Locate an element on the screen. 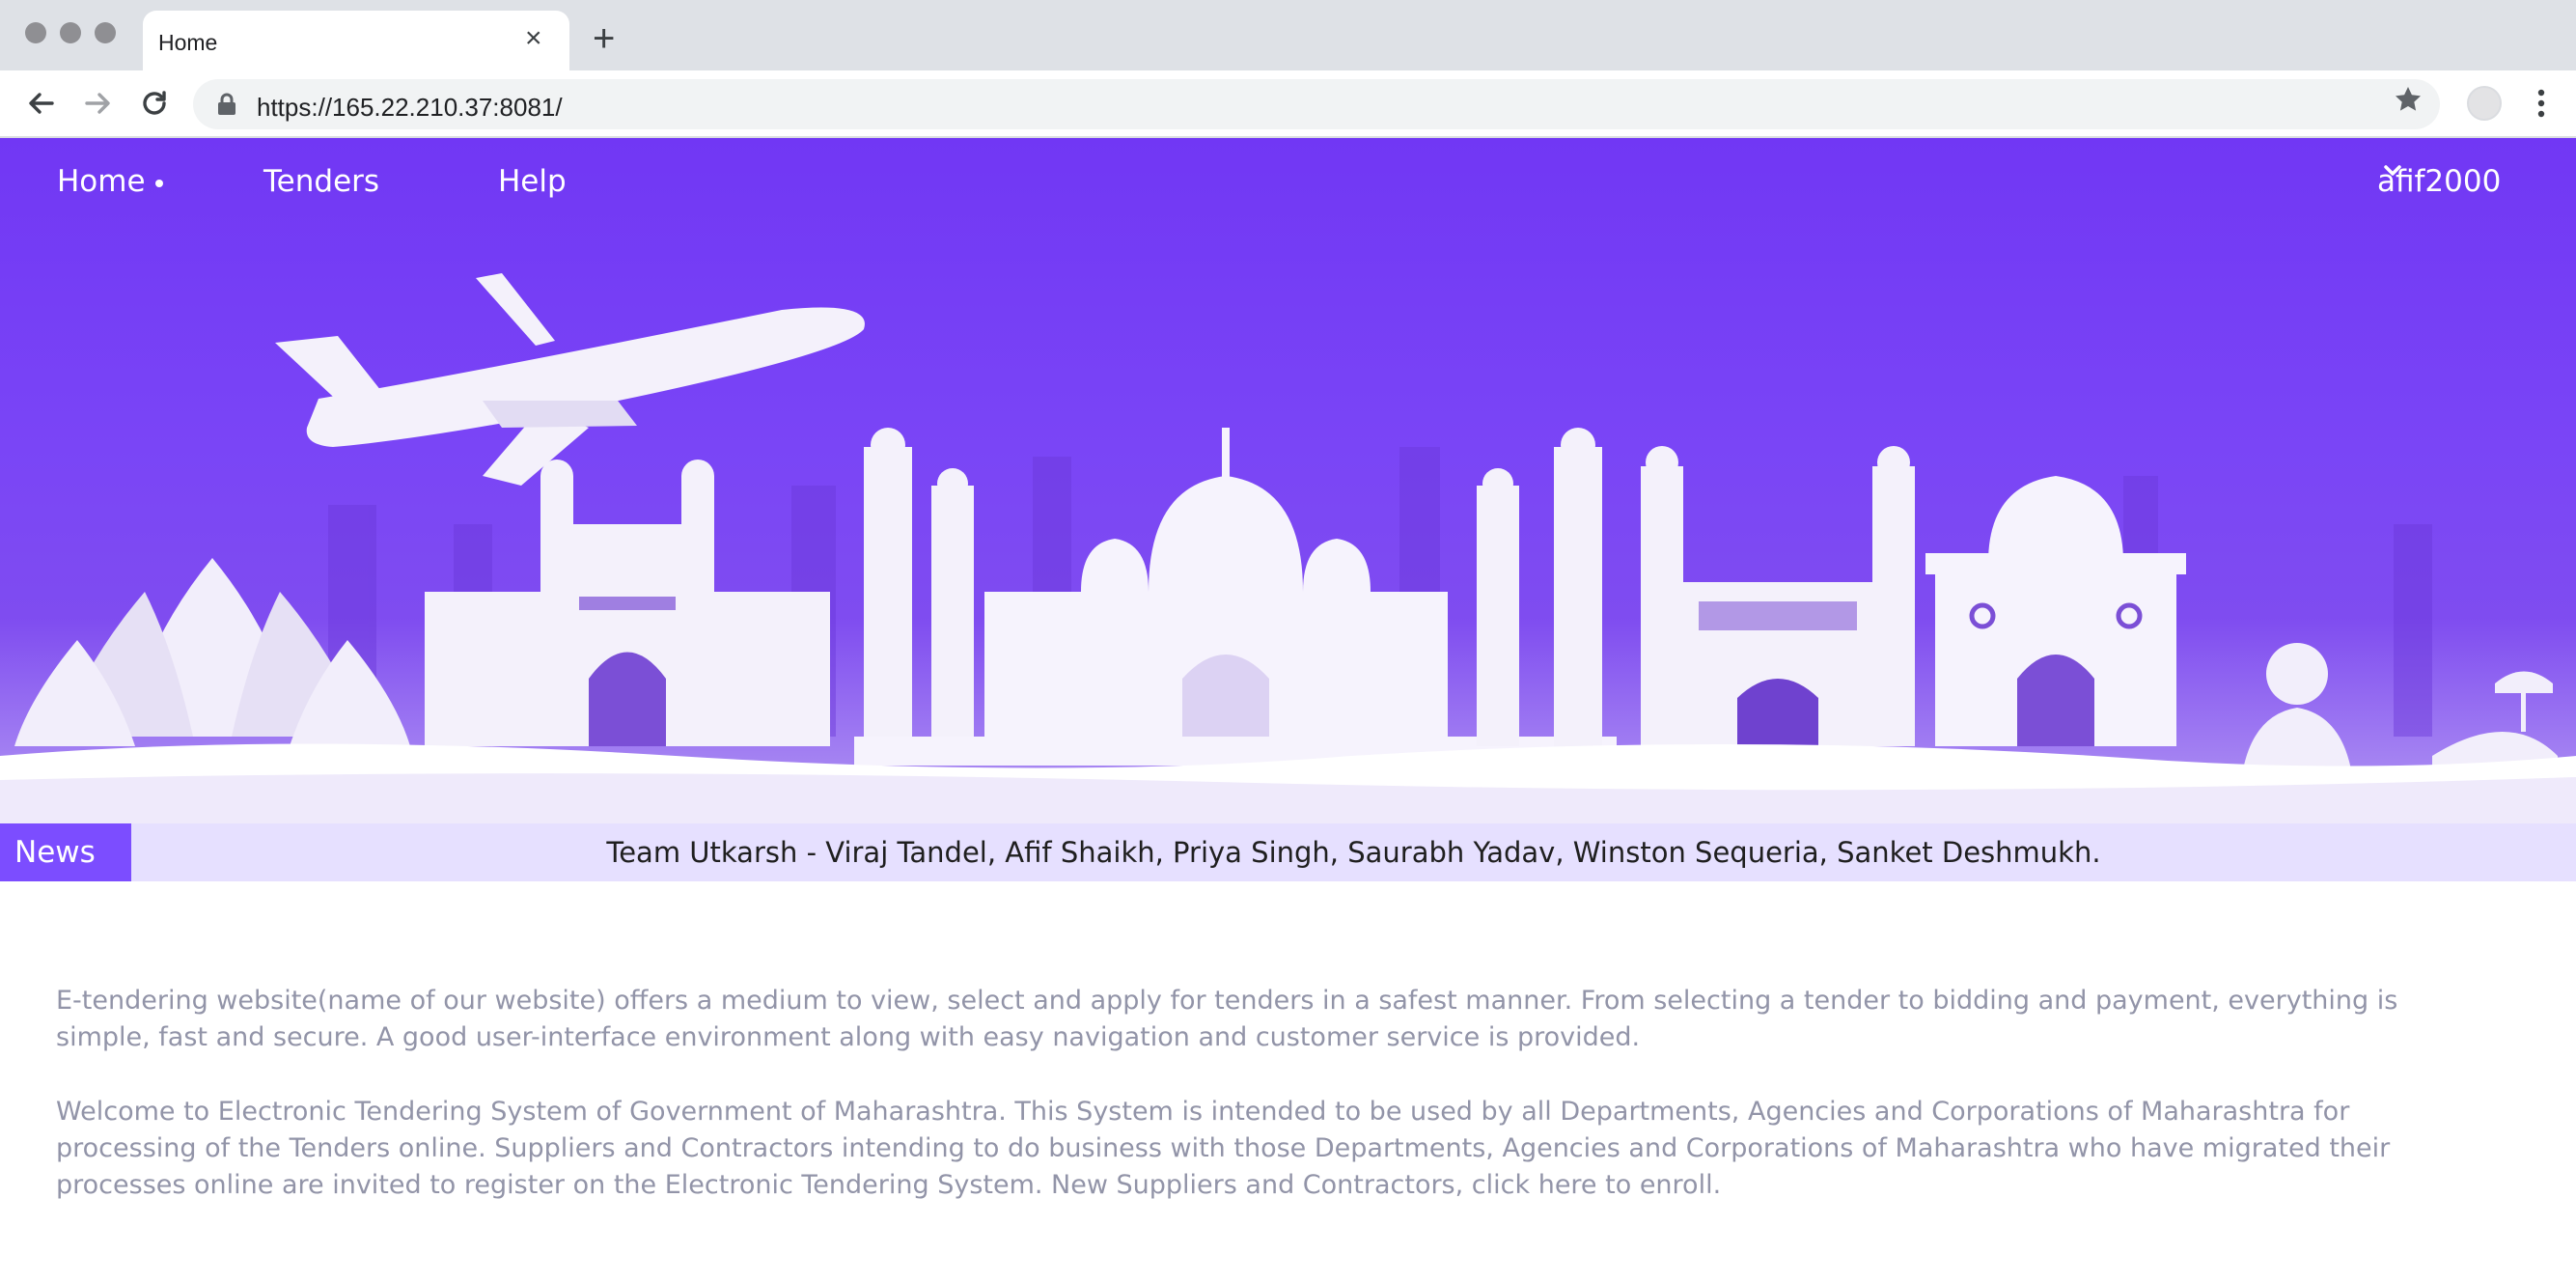 The width and height of the screenshot is (2576, 1282). nav-help: Help is located at coordinates (532, 188).